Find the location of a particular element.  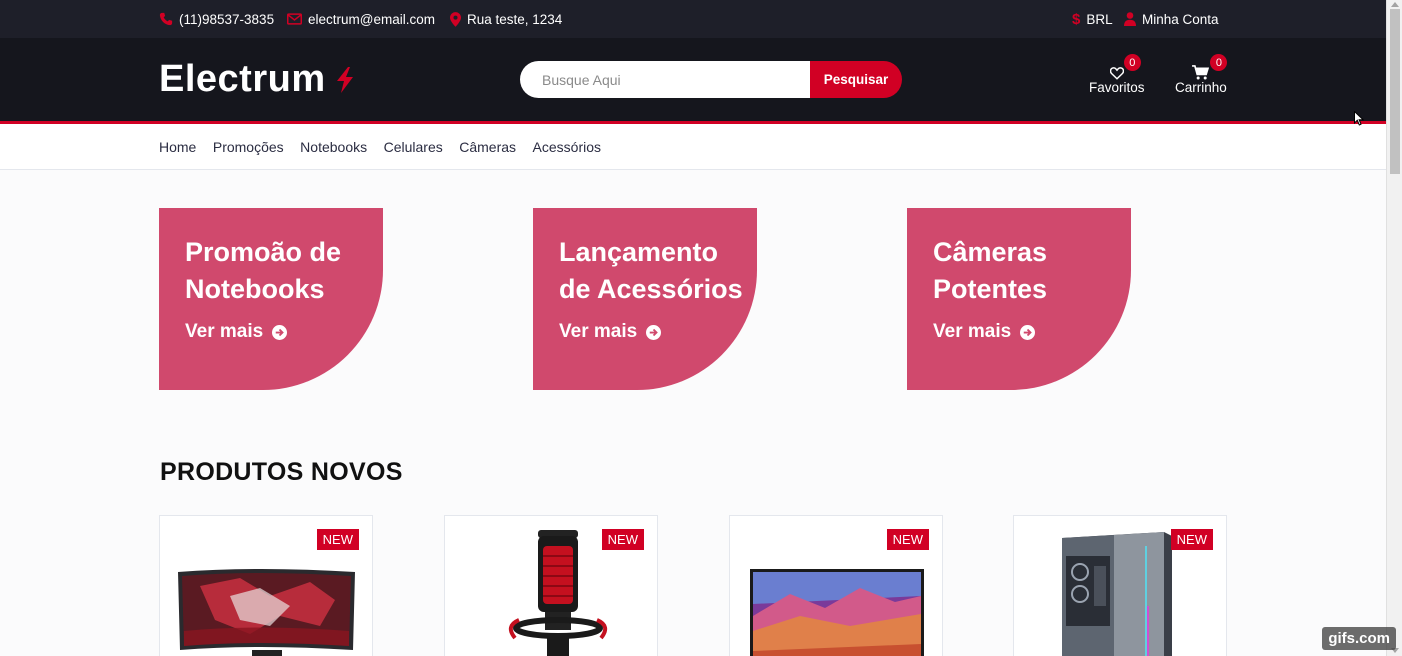

wishlist-label: Favoritos is located at coordinates (1117, 87).